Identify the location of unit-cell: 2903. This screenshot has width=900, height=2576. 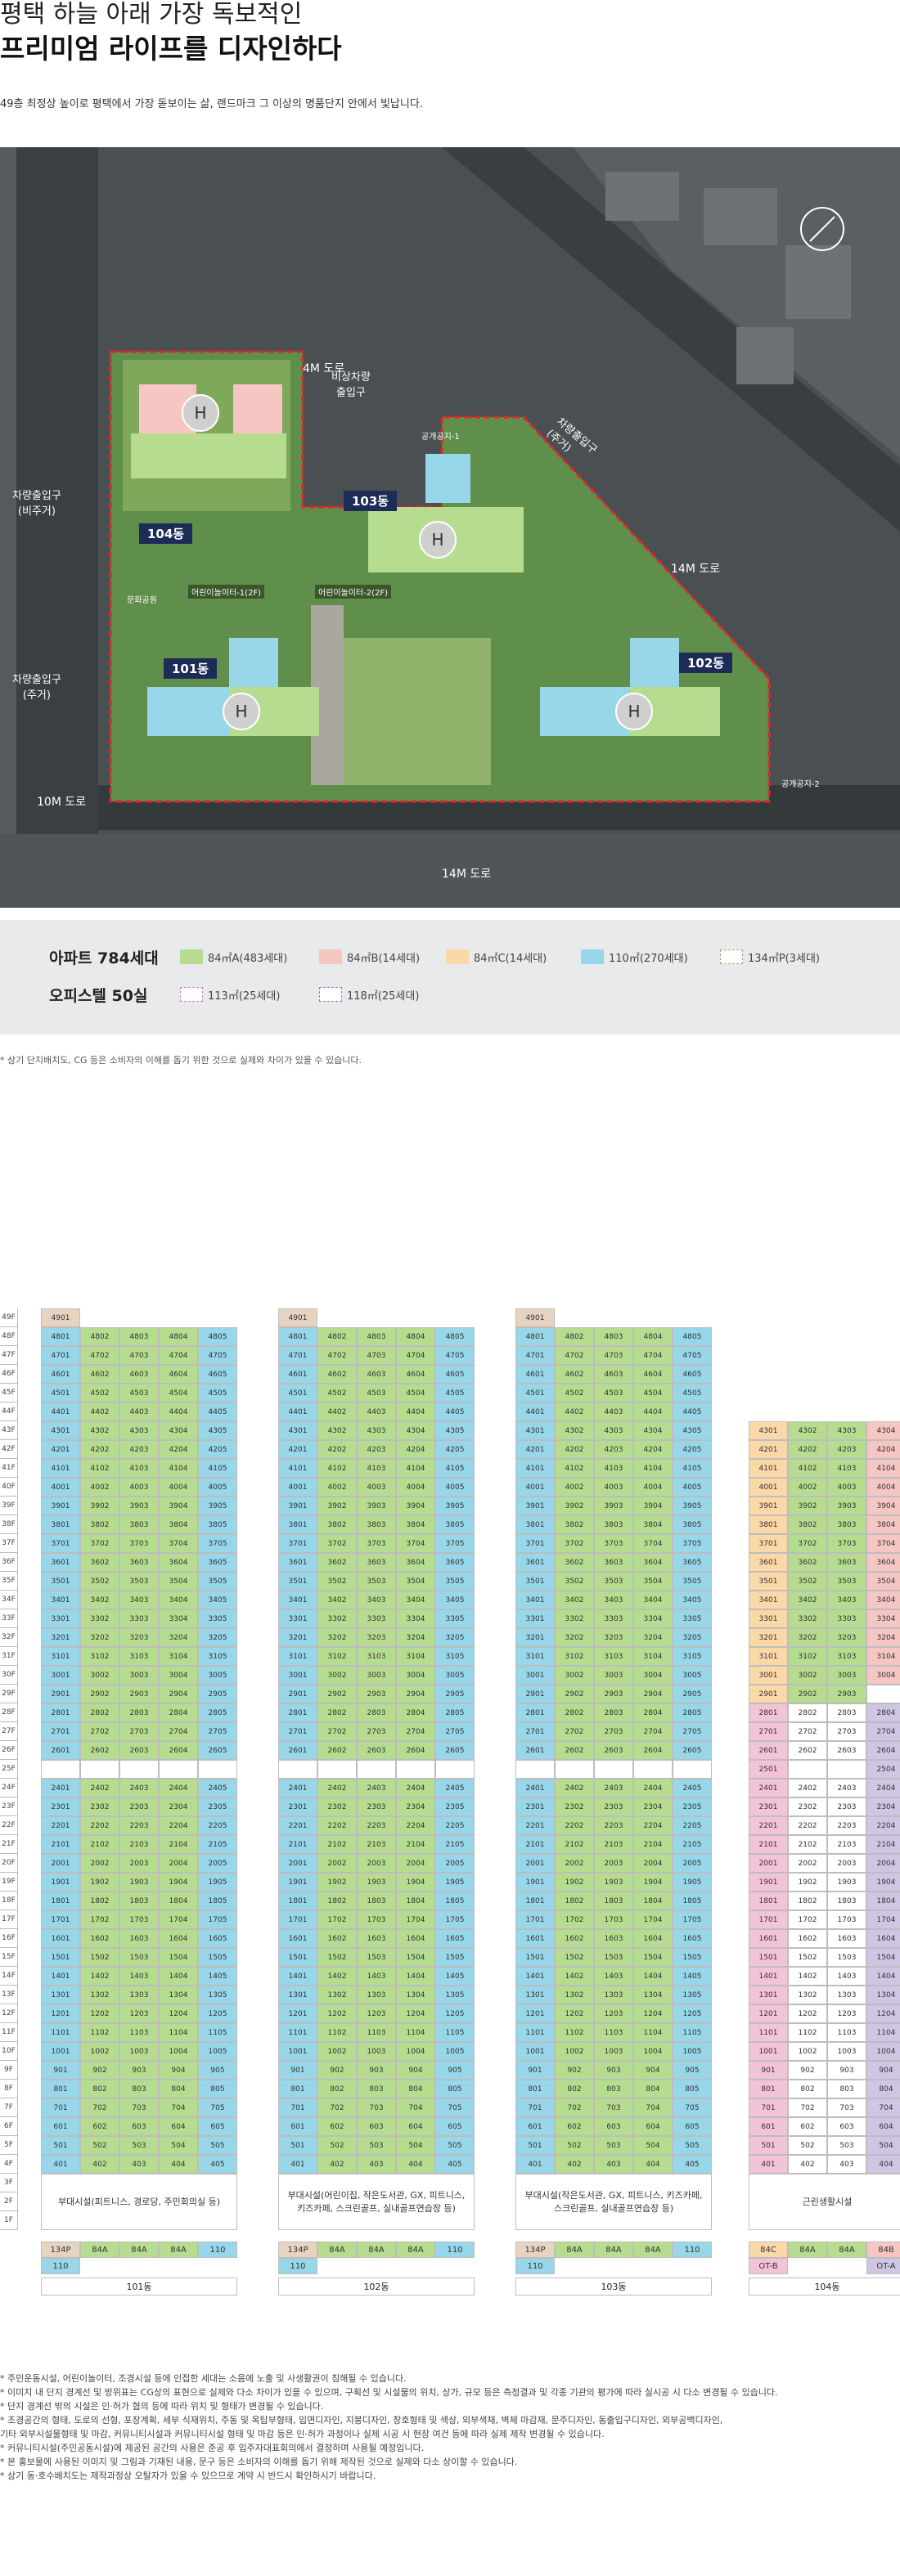
(139, 1694).